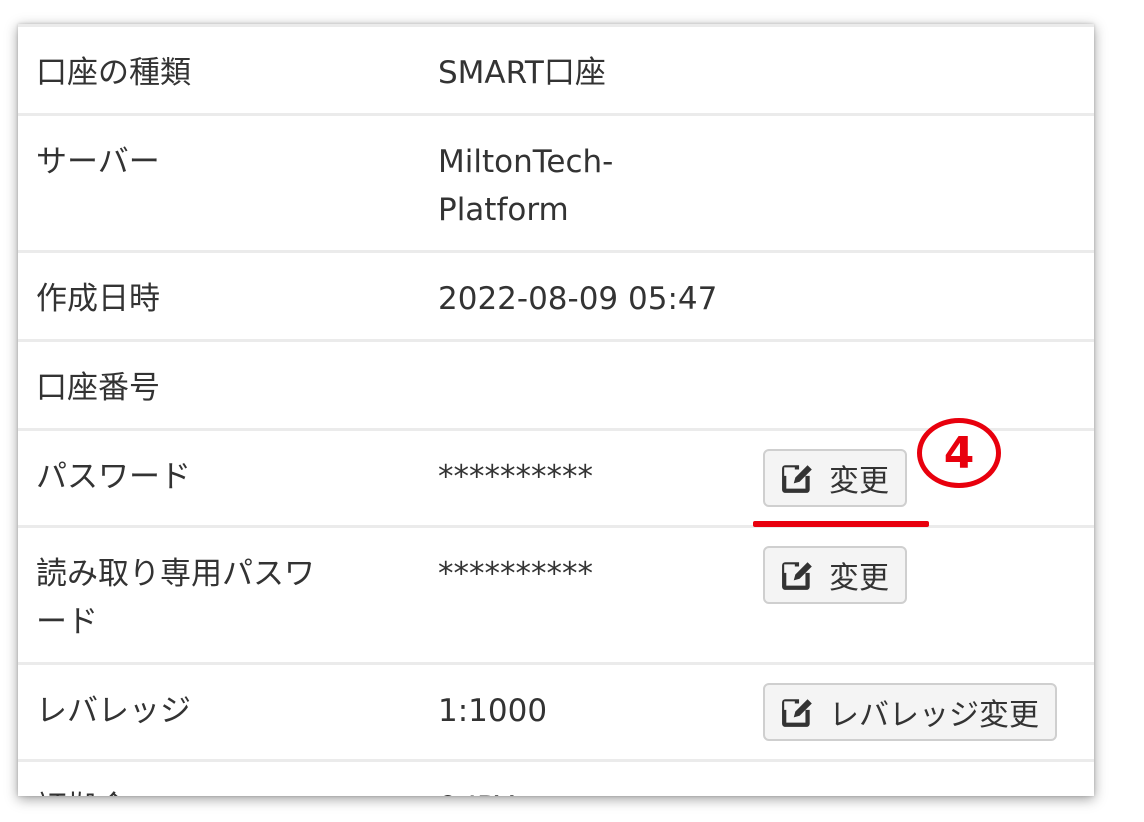  Describe the element at coordinates (98, 299) in the screenshot. I see `row-label-created-at: 作成日時` at that location.